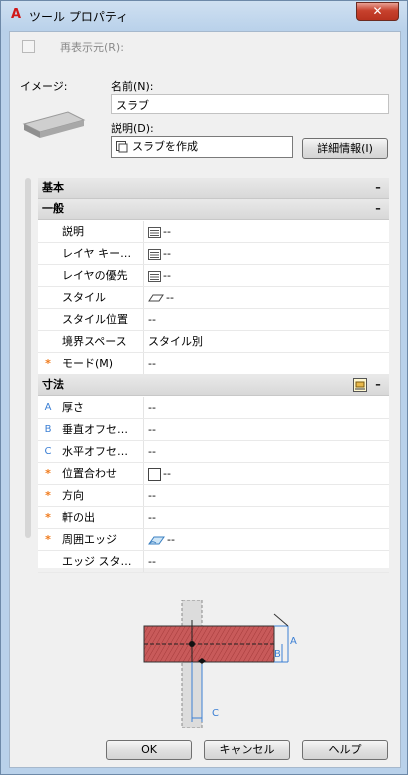 Image resolution: width=408 pixels, height=775 pixels. What do you see at coordinates (213, 518) in the screenshot?
I see `prop-row-overhang: * 軒の出 --` at bounding box center [213, 518].